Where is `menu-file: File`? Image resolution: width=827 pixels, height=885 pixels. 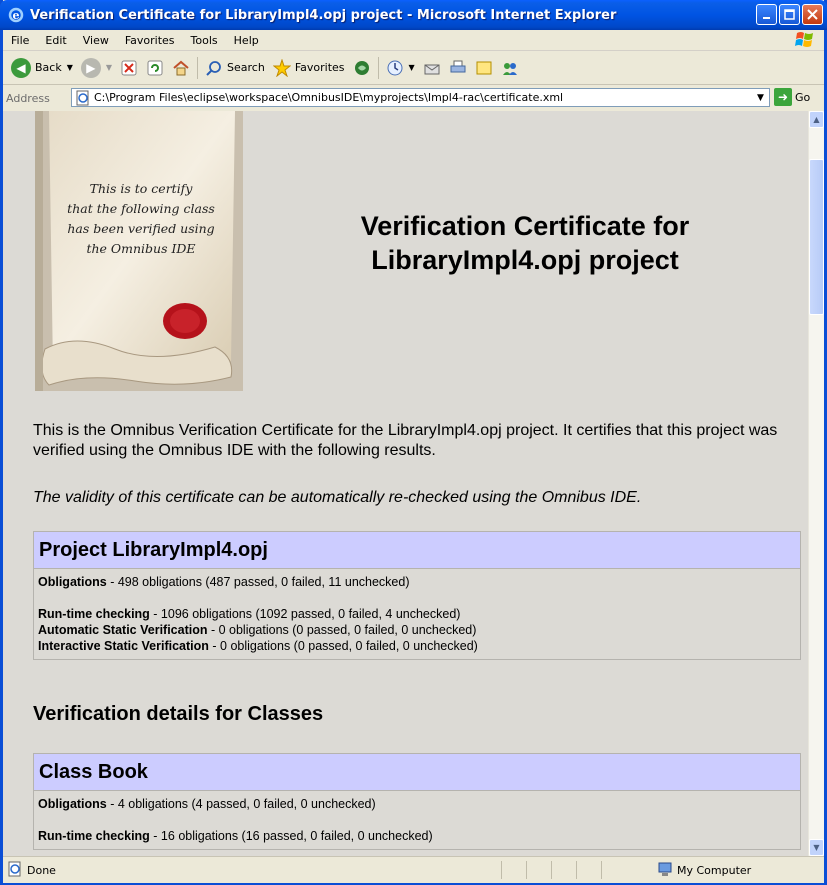 menu-file: File is located at coordinates (20, 40).